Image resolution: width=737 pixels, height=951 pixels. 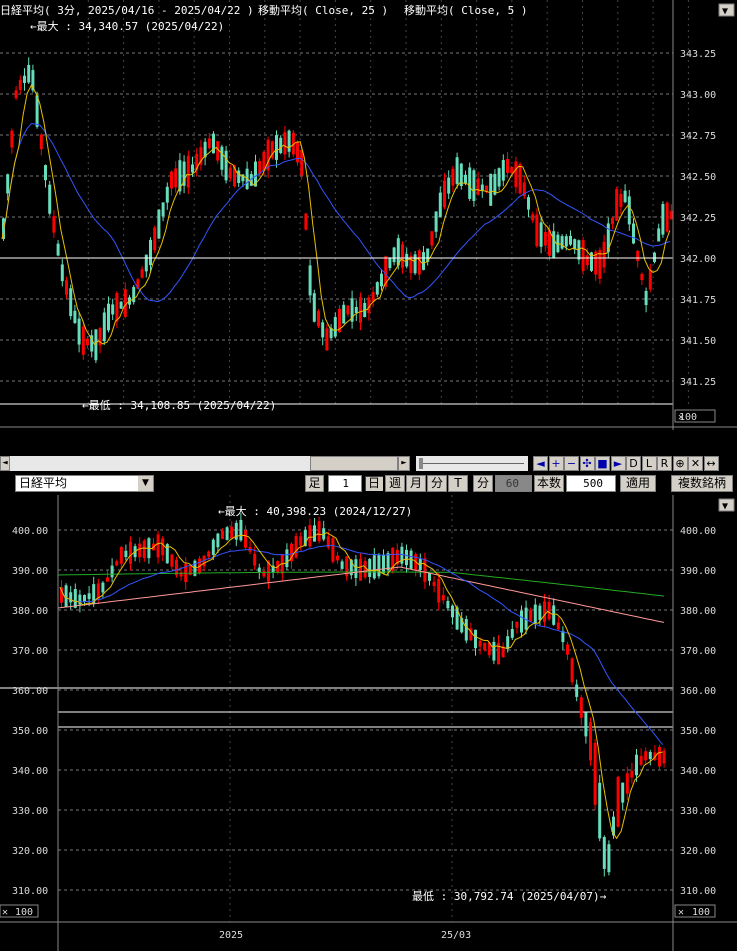 I want to click on period-button: 分, so click(x=437, y=483).